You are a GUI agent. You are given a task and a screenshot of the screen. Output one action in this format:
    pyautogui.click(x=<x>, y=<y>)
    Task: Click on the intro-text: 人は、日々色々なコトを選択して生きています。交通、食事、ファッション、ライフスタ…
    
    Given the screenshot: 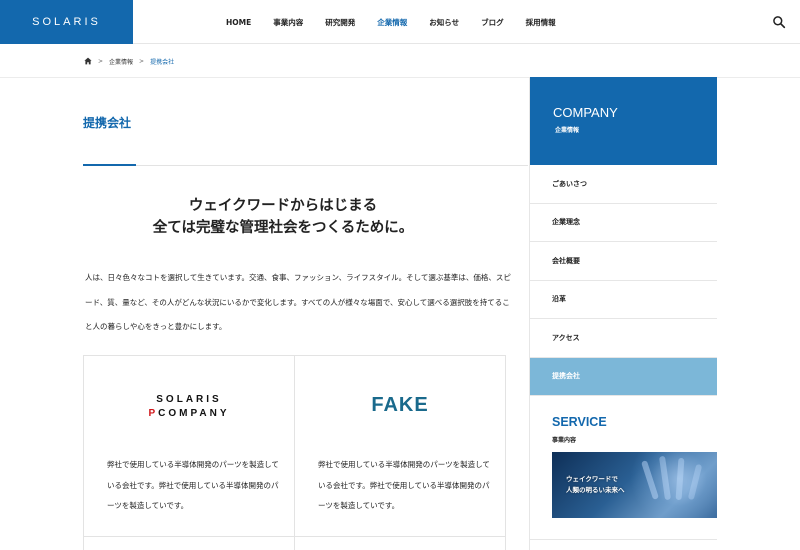 What is the action you would take?
    pyautogui.click(x=298, y=302)
    